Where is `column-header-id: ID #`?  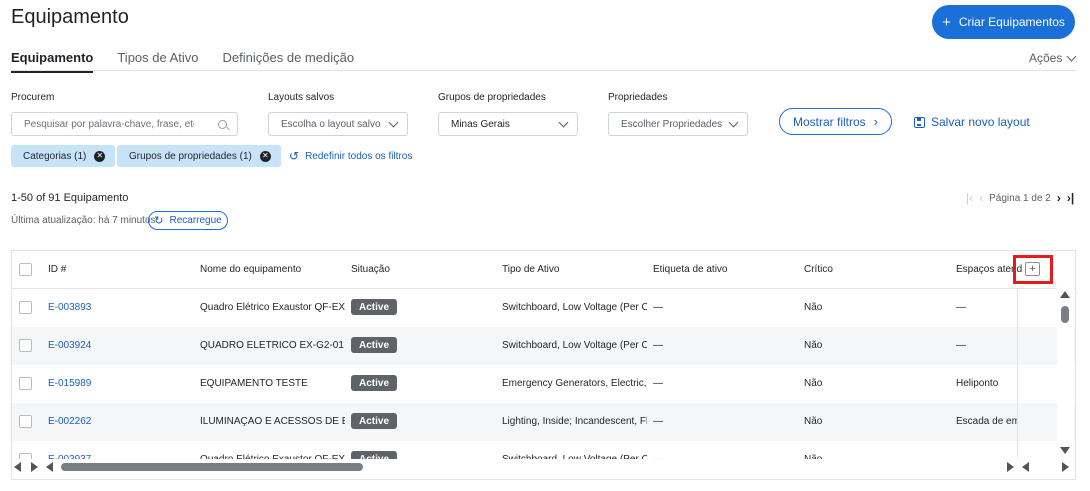 column-header-id: ID # is located at coordinates (57, 269).